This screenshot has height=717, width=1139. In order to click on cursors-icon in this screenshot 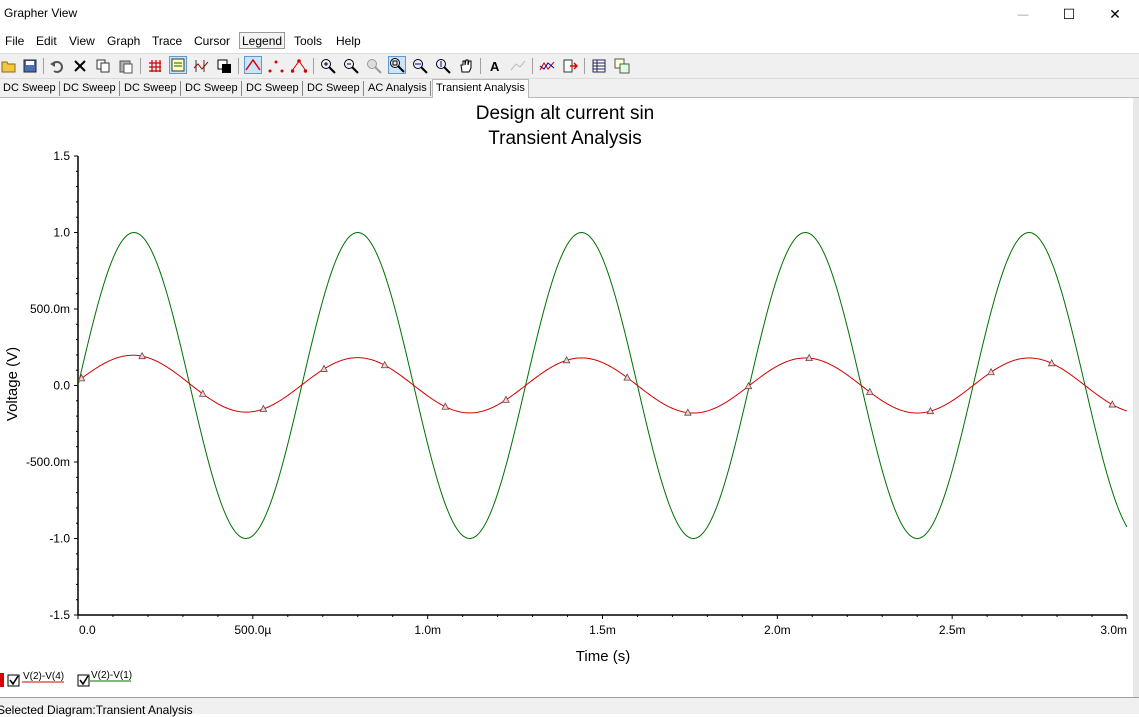, I will do `click(201, 66)`.